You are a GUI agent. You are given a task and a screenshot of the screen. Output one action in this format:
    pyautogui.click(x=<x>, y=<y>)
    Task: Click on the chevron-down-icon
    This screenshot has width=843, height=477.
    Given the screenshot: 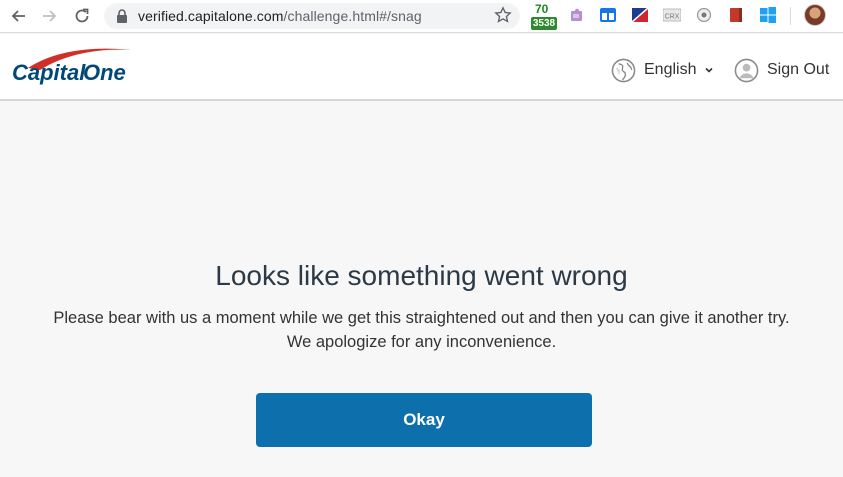 What is the action you would take?
    pyautogui.click(x=709, y=70)
    